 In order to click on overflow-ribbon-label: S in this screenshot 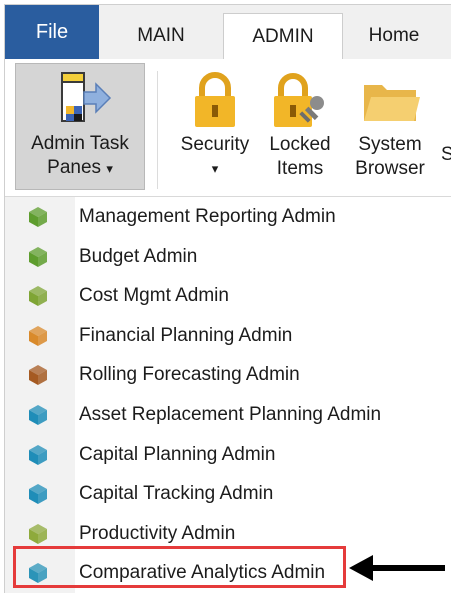, I will do `click(446, 155)`.